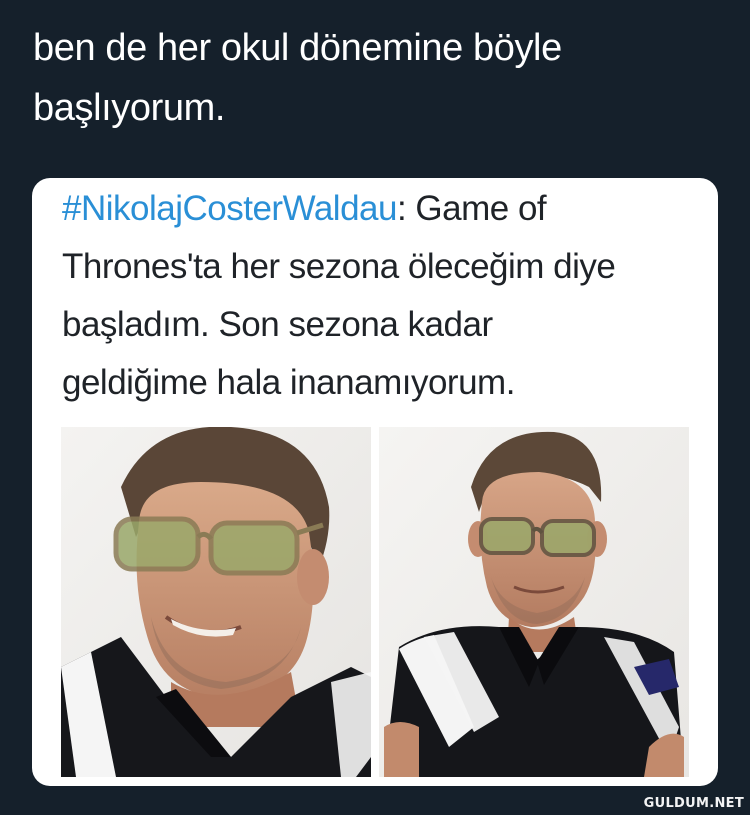 The width and height of the screenshot is (750, 815). Describe the element at coordinates (129, 108) in the screenshot. I see `caption-line-2: başlıyorum.` at that location.